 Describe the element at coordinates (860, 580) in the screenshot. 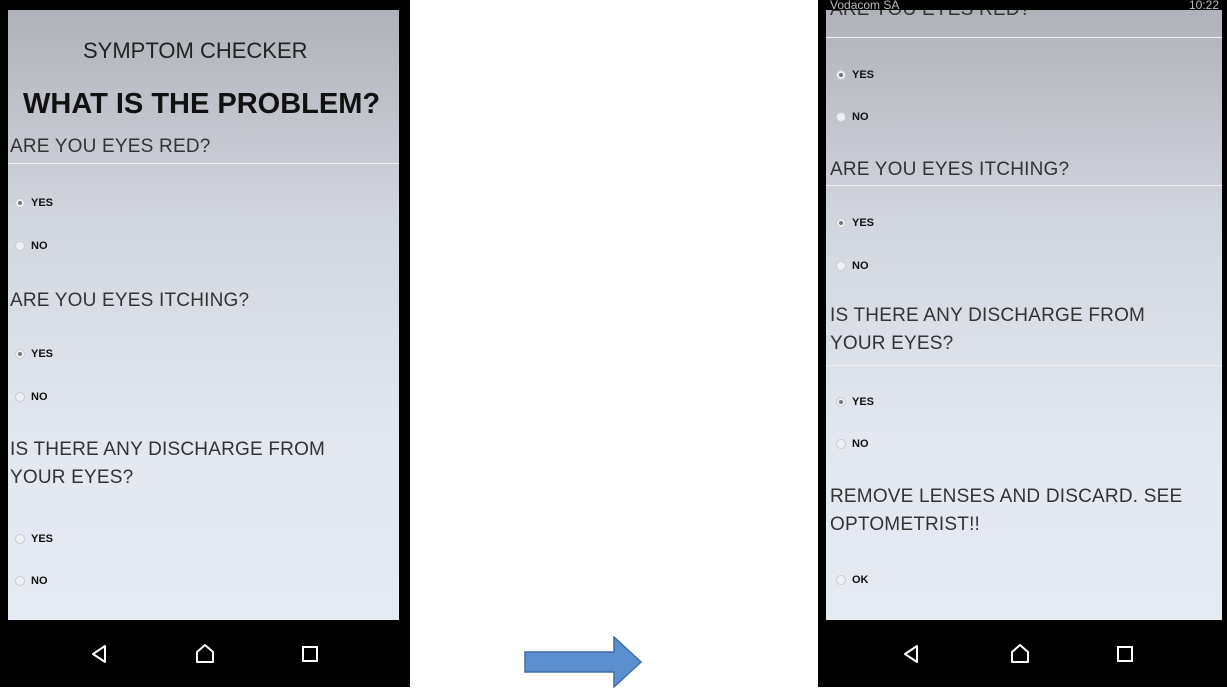

I see `radio-label: OK` at that location.